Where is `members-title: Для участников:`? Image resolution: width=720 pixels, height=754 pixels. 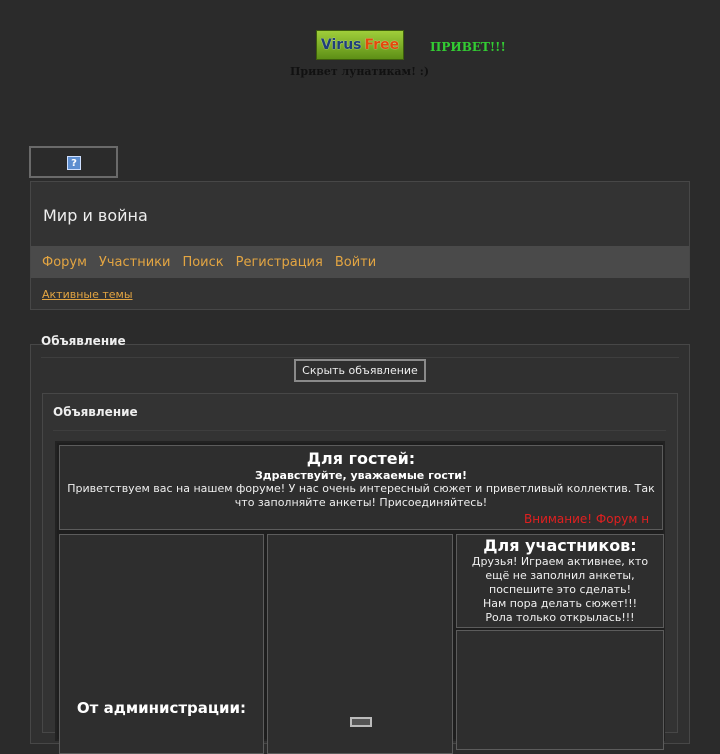
members-title: Для участников: is located at coordinates (560, 545).